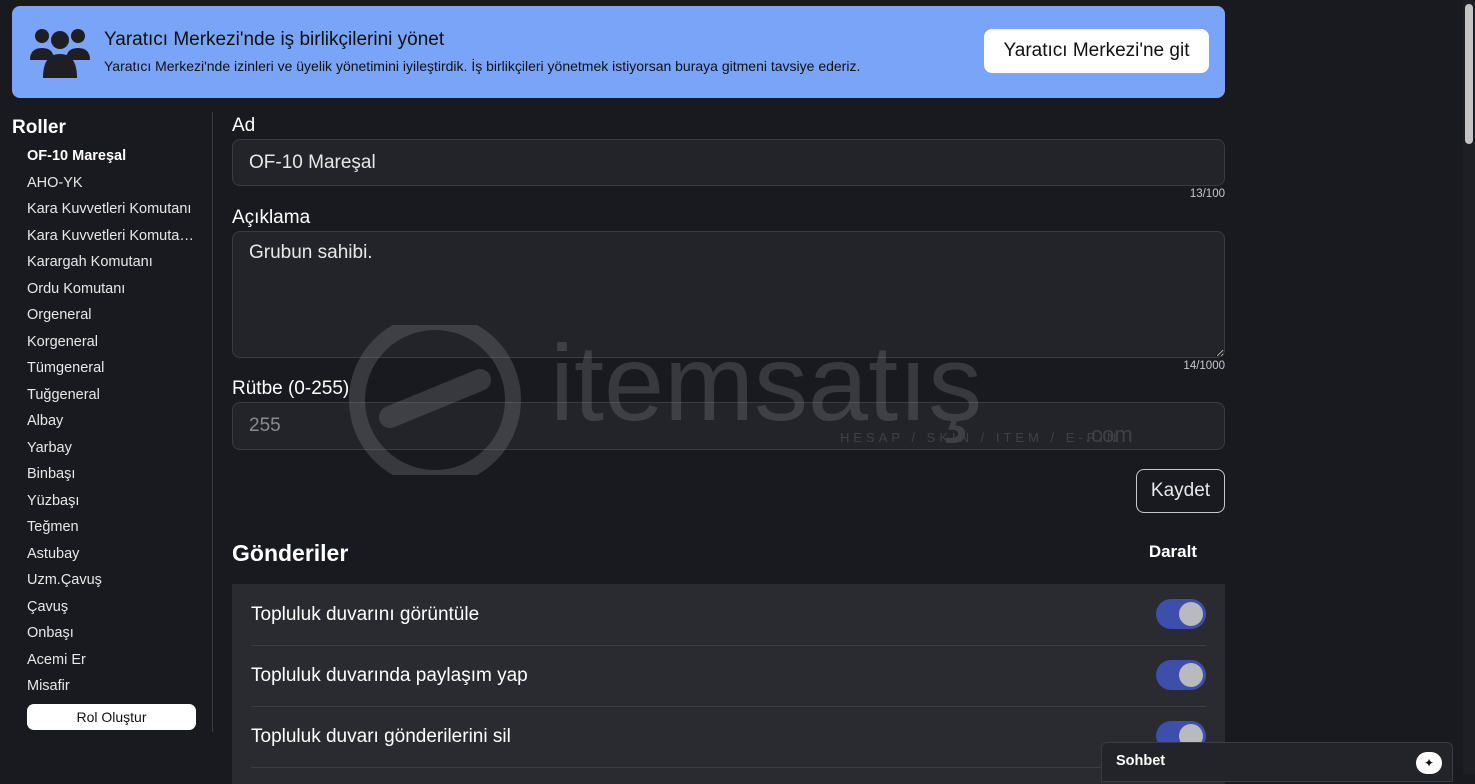 The image size is (1475, 784). Describe the element at coordinates (365, 614) in the screenshot. I see `permission-label: Topluluk duvarını görüntüle` at that location.